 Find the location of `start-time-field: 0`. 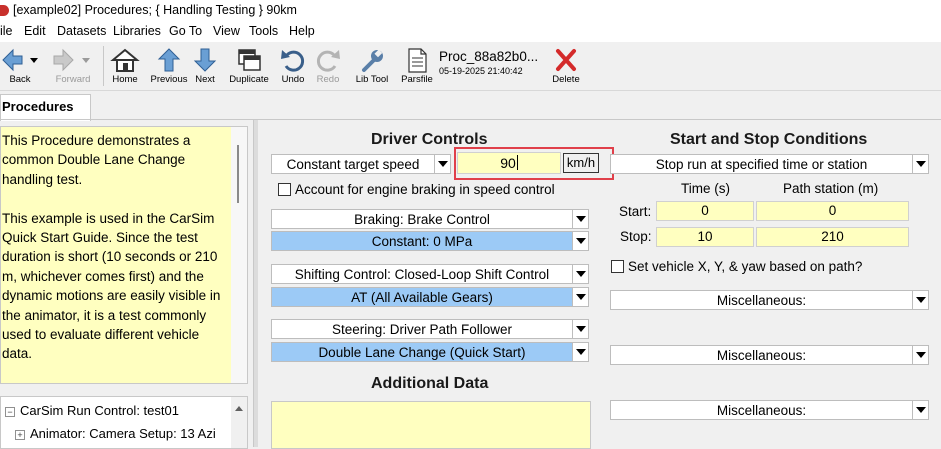

start-time-field: 0 is located at coordinates (705, 211).